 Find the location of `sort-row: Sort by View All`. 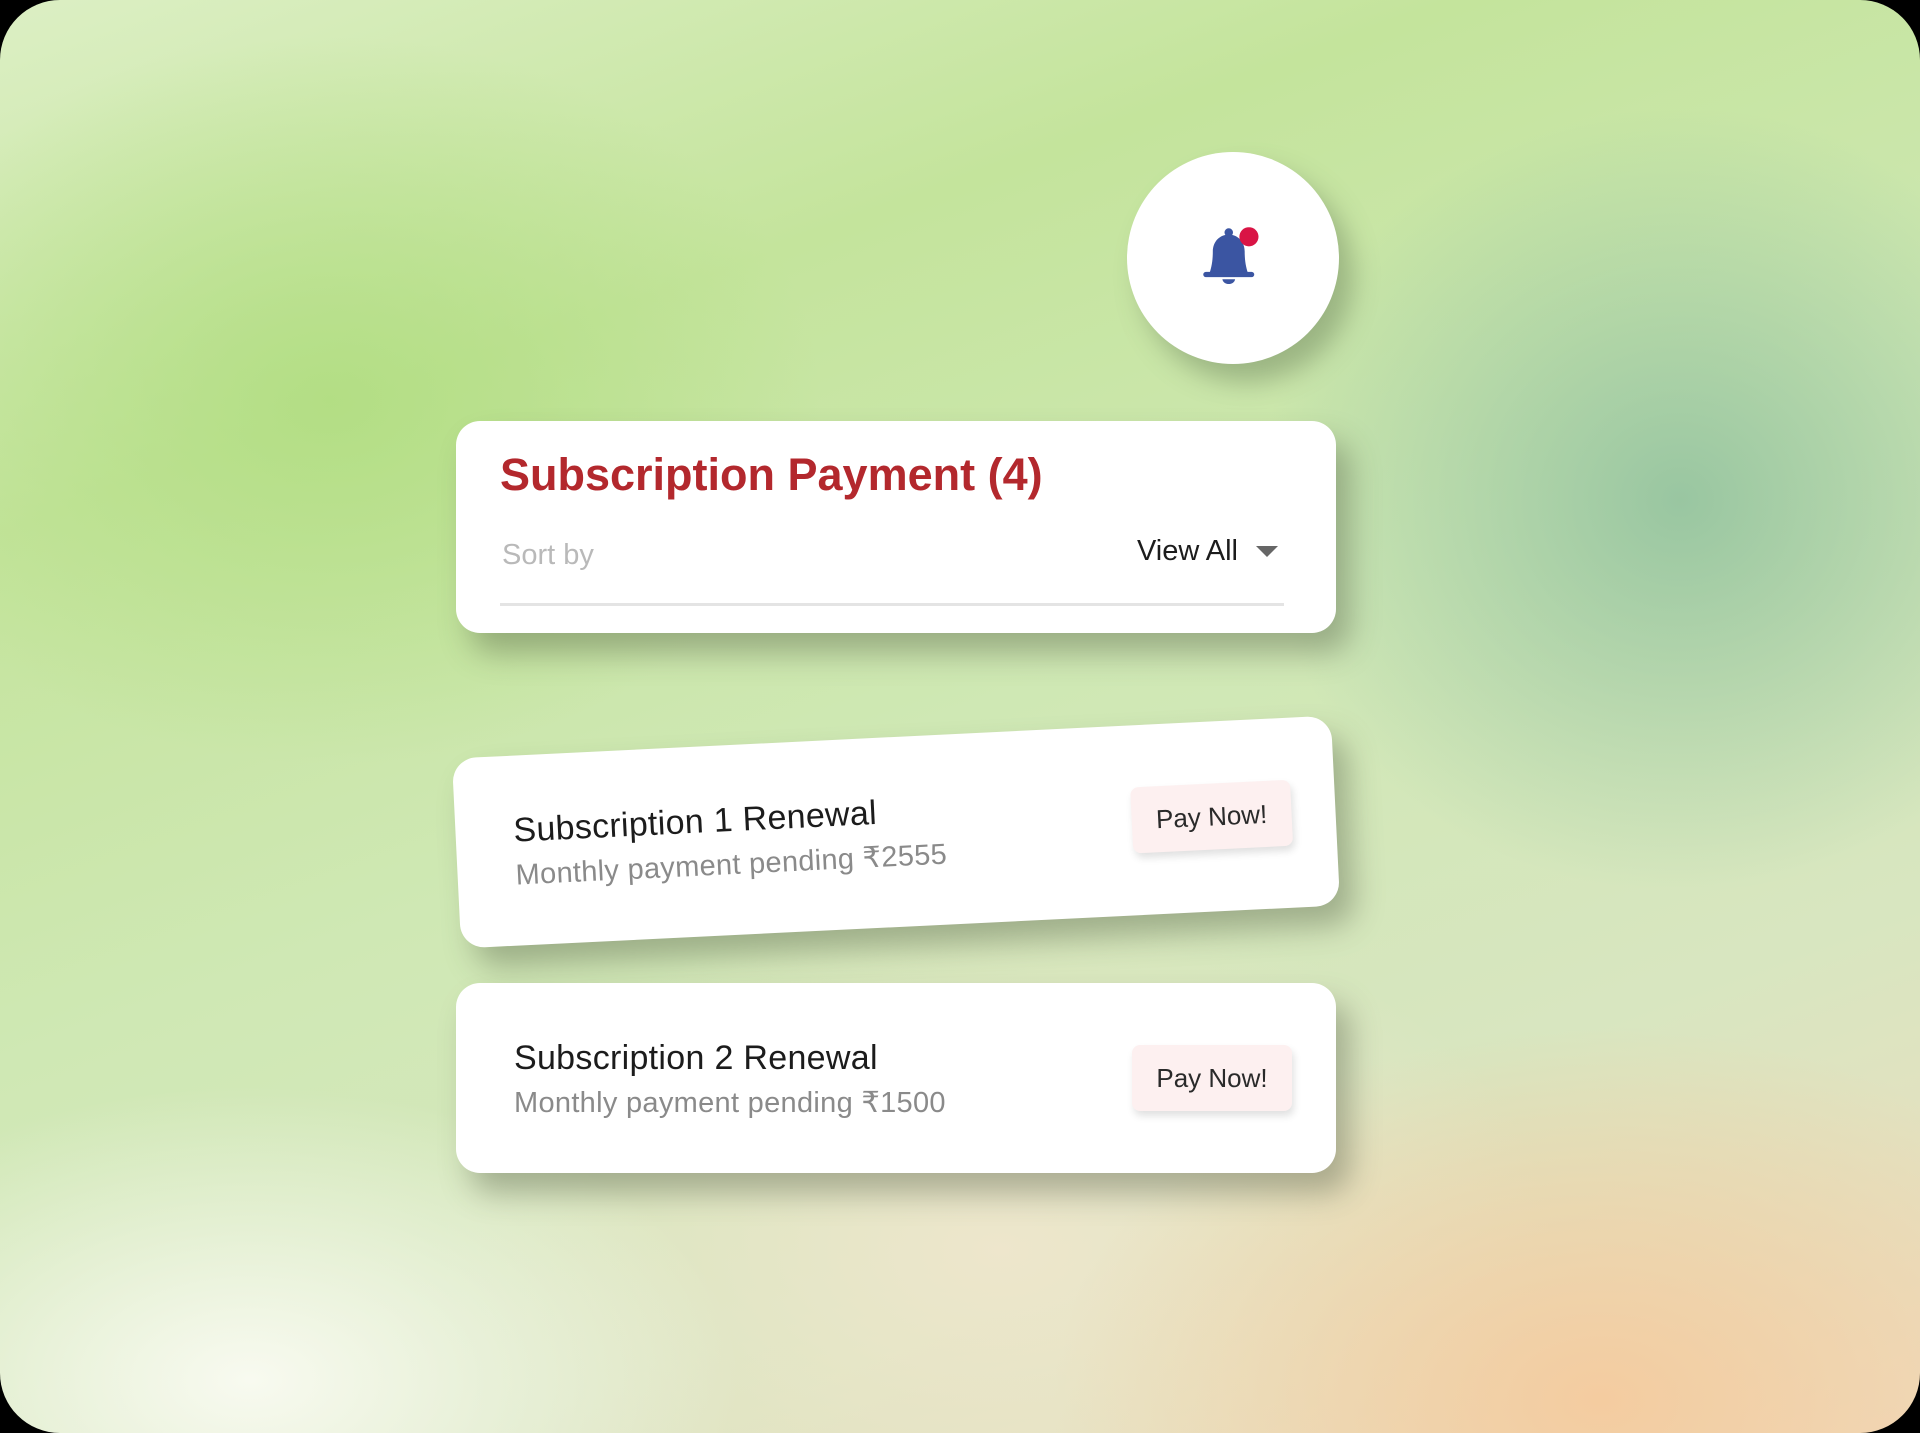

sort-row: Sort by View All is located at coordinates (892, 568).